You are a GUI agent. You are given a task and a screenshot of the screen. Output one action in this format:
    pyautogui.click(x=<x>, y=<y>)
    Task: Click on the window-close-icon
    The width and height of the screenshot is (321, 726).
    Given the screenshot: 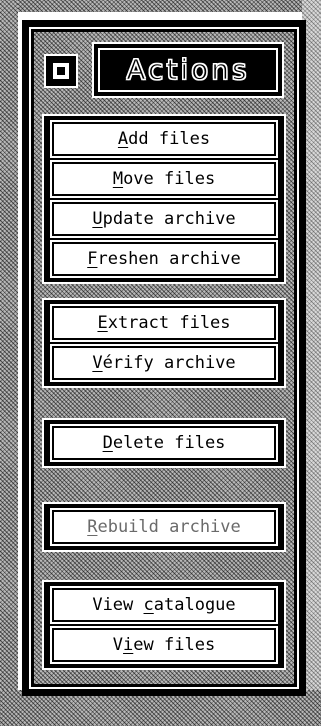 What is the action you would take?
    pyautogui.click(x=61, y=71)
    